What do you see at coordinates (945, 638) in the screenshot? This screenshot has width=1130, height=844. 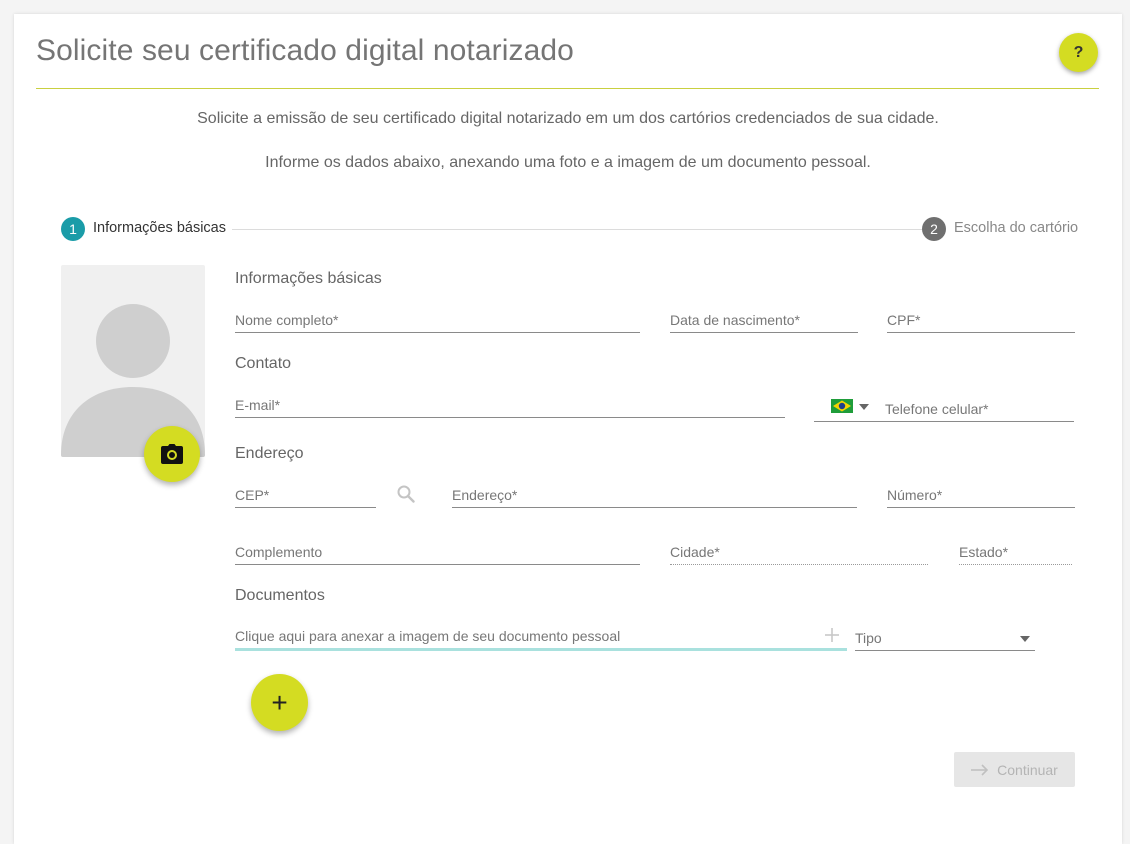 I see `document-type-select: Tipo` at bounding box center [945, 638].